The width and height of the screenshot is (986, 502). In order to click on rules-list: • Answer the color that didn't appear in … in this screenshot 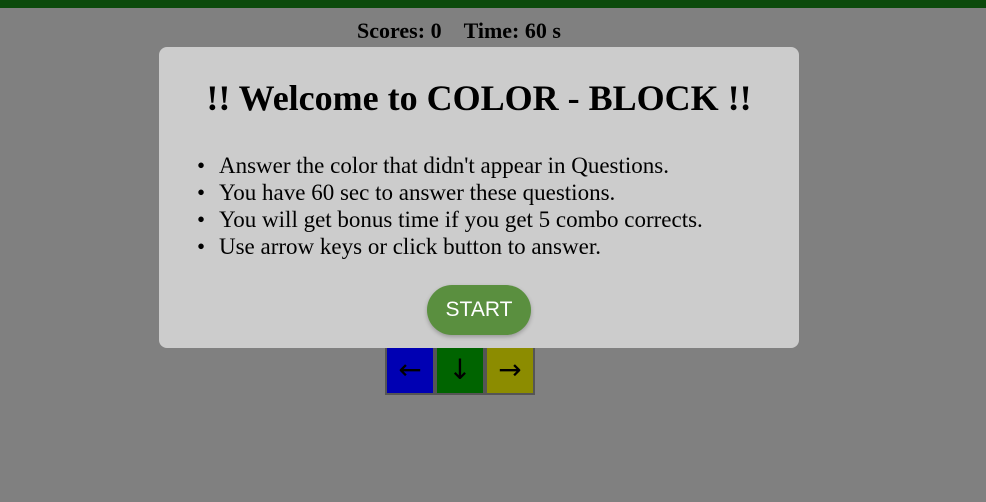, I will do `click(450, 206)`.